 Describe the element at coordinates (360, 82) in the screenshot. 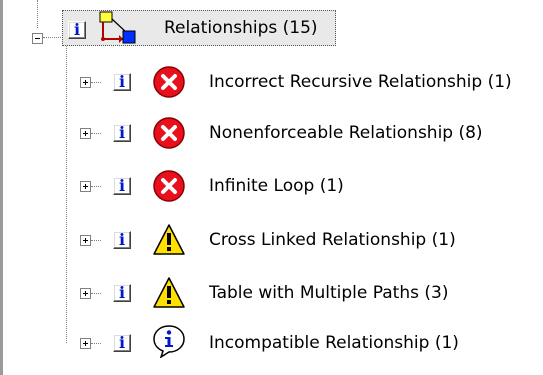

I see `tree-node-label: Incorrect Recursive Relationship (1)` at that location.